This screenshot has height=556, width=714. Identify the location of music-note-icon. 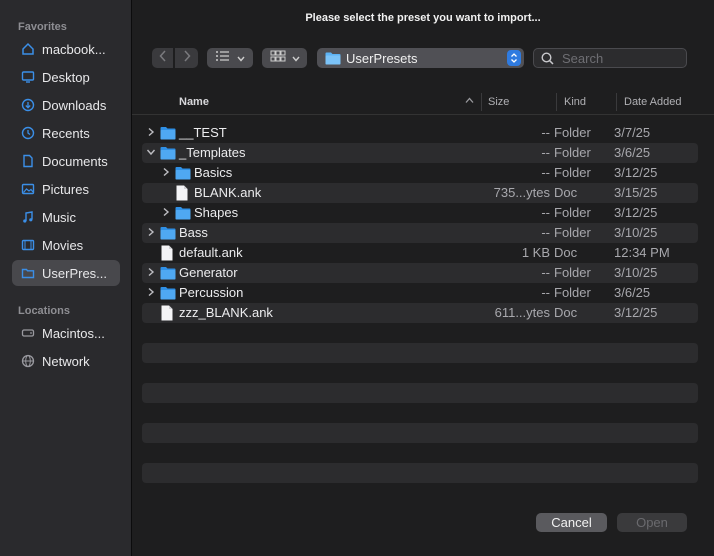
(28, 217).